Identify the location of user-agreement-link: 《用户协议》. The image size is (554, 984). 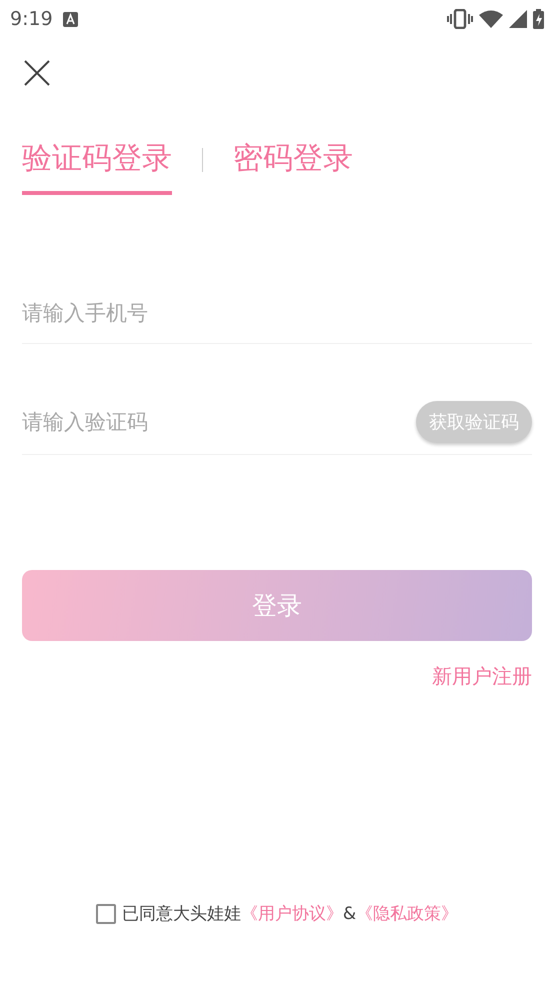
(291, 914).